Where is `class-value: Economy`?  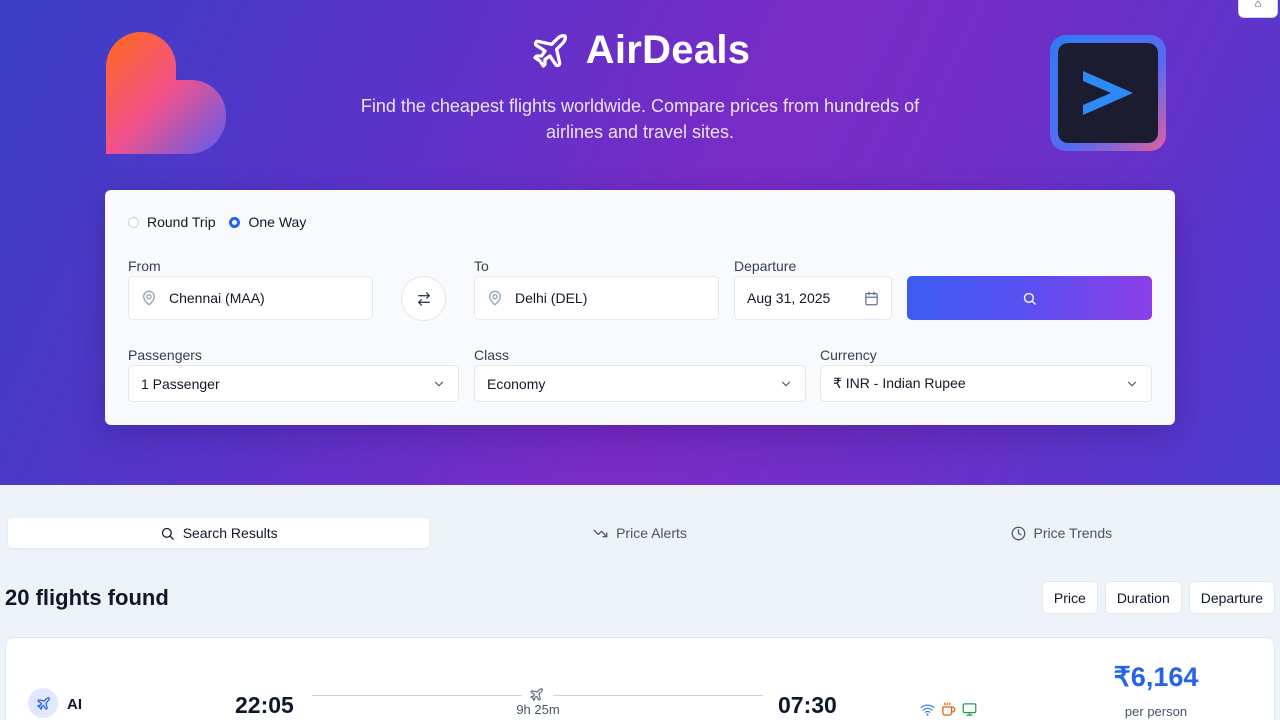
class-value: Economy is located at coordinates (516, 383).